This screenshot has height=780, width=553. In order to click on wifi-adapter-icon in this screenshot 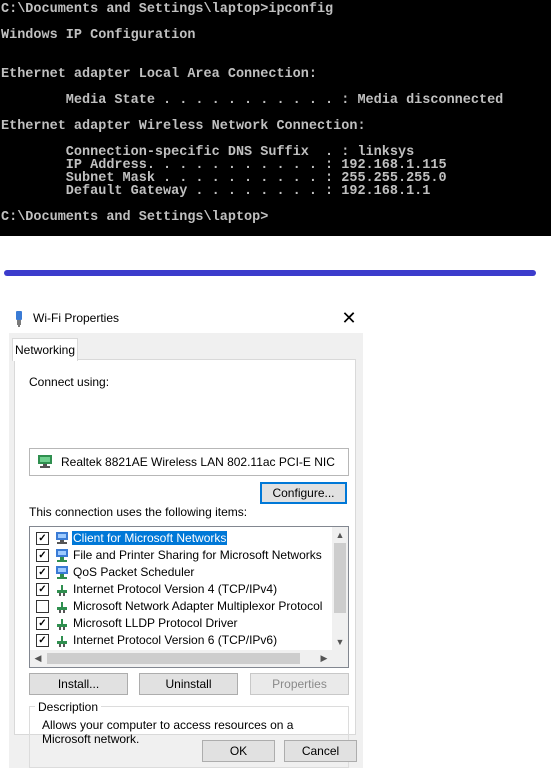, I will do `click(19, 319)`.